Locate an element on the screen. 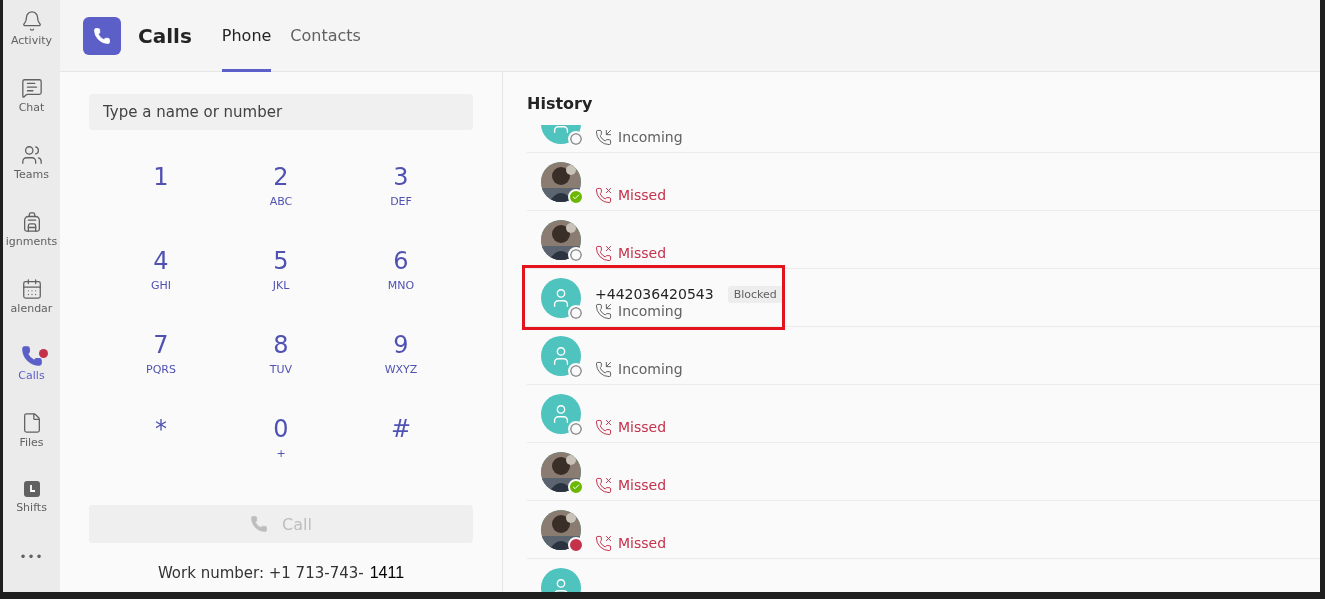 This screenshot has width=1325, height=599. bell-icon is located at coordinates (31, 21).